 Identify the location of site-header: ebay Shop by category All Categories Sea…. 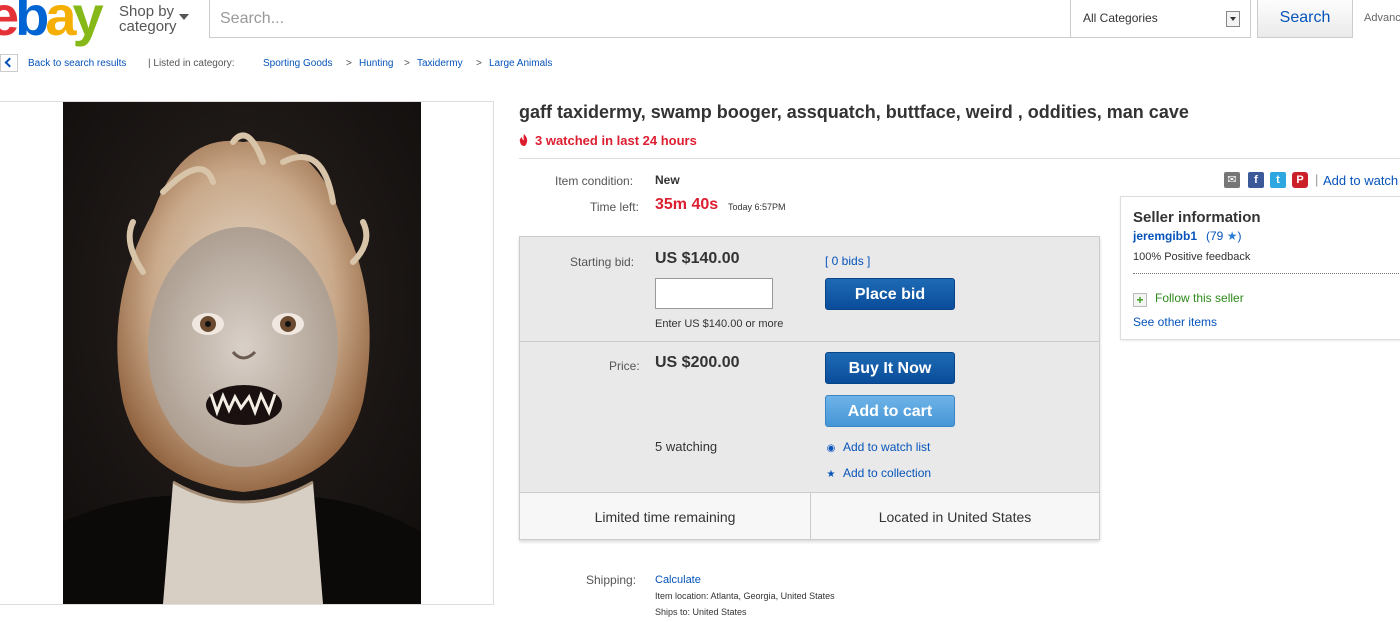
(700, 23).